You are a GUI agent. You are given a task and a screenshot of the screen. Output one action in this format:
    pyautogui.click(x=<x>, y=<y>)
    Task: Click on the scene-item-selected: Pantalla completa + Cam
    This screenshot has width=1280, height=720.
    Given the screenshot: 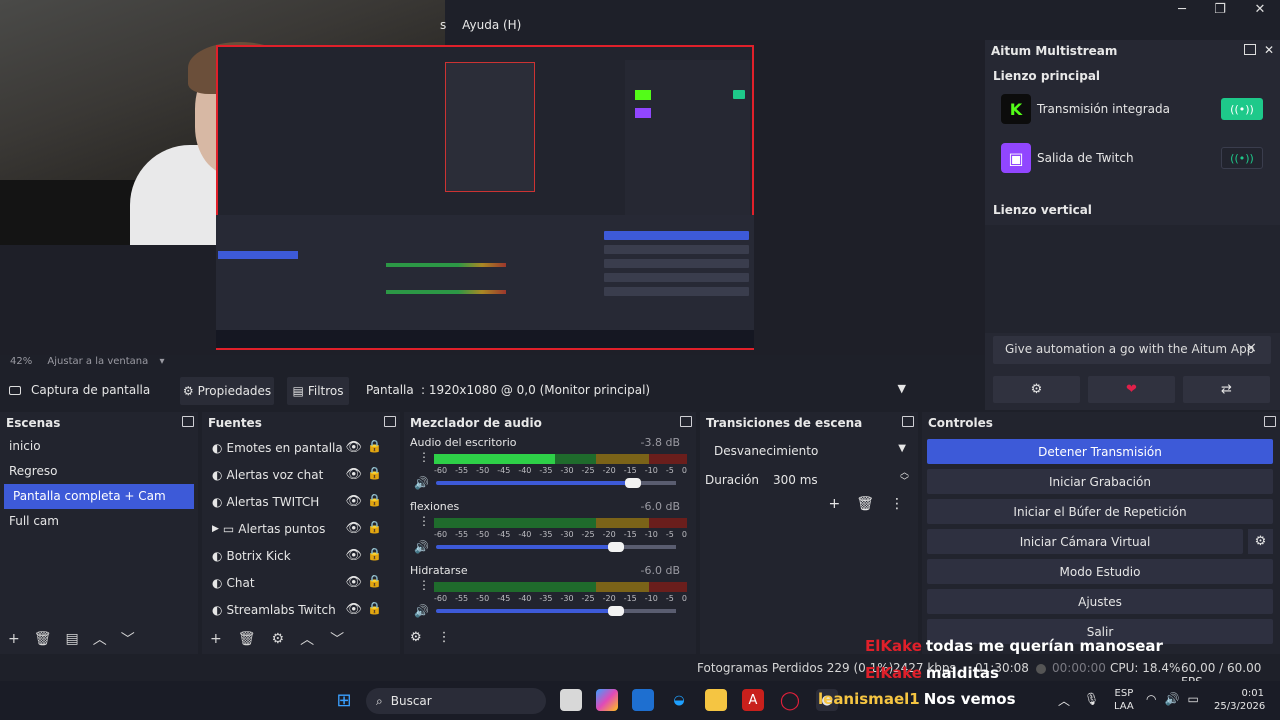 What is the action you would take?
    pyautogui.click(x=99, y=496)
    